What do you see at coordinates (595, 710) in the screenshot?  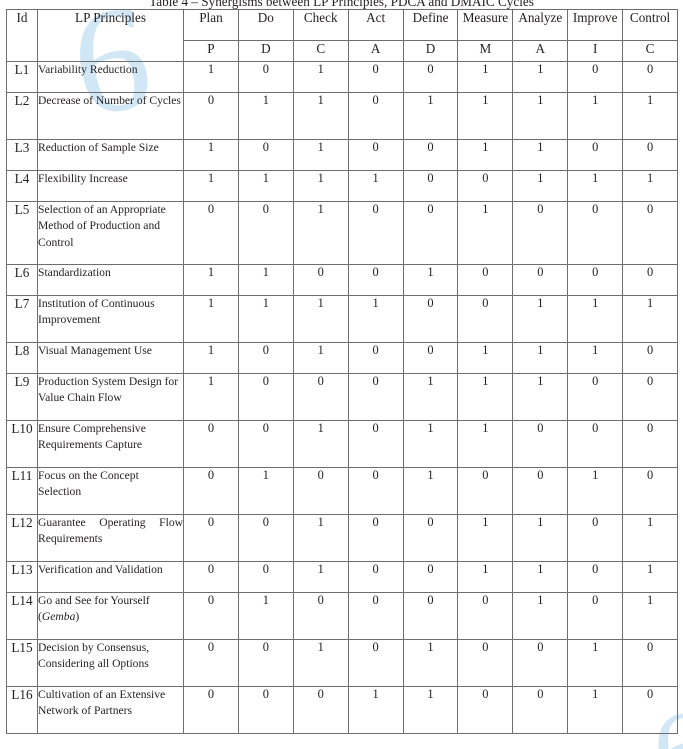 I see `cell-l16-improve: 1` at bounding box center [595, 710].